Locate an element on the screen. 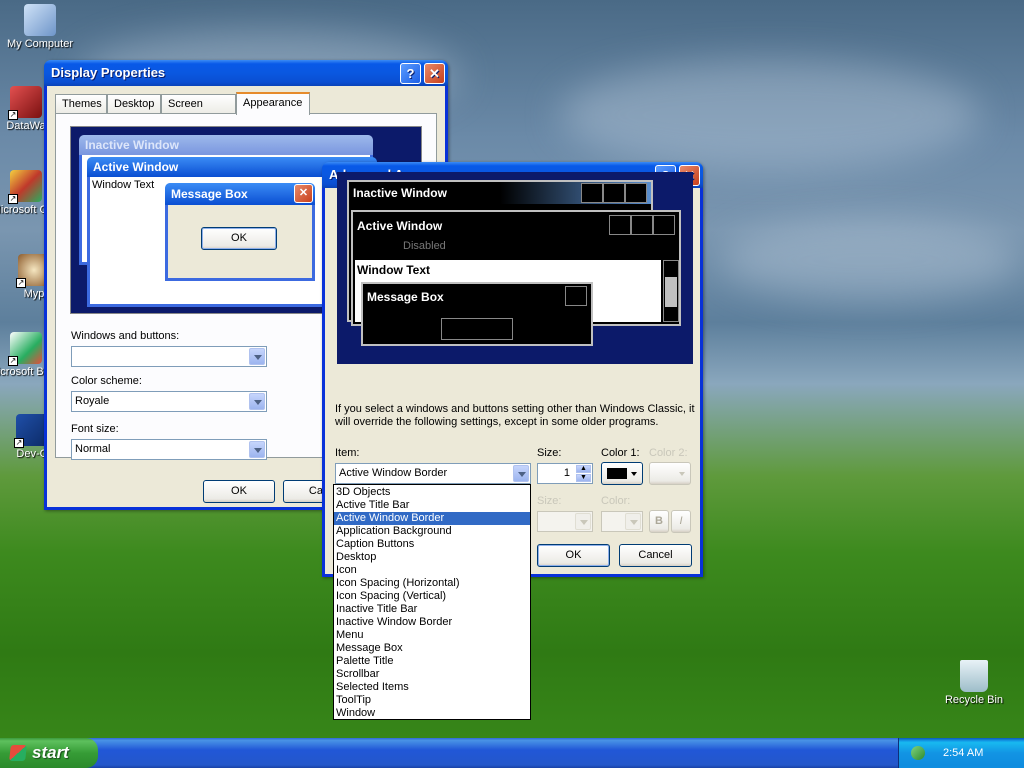 The image size is (1024, 768). font-size-select is located at coordinates (565, 521).